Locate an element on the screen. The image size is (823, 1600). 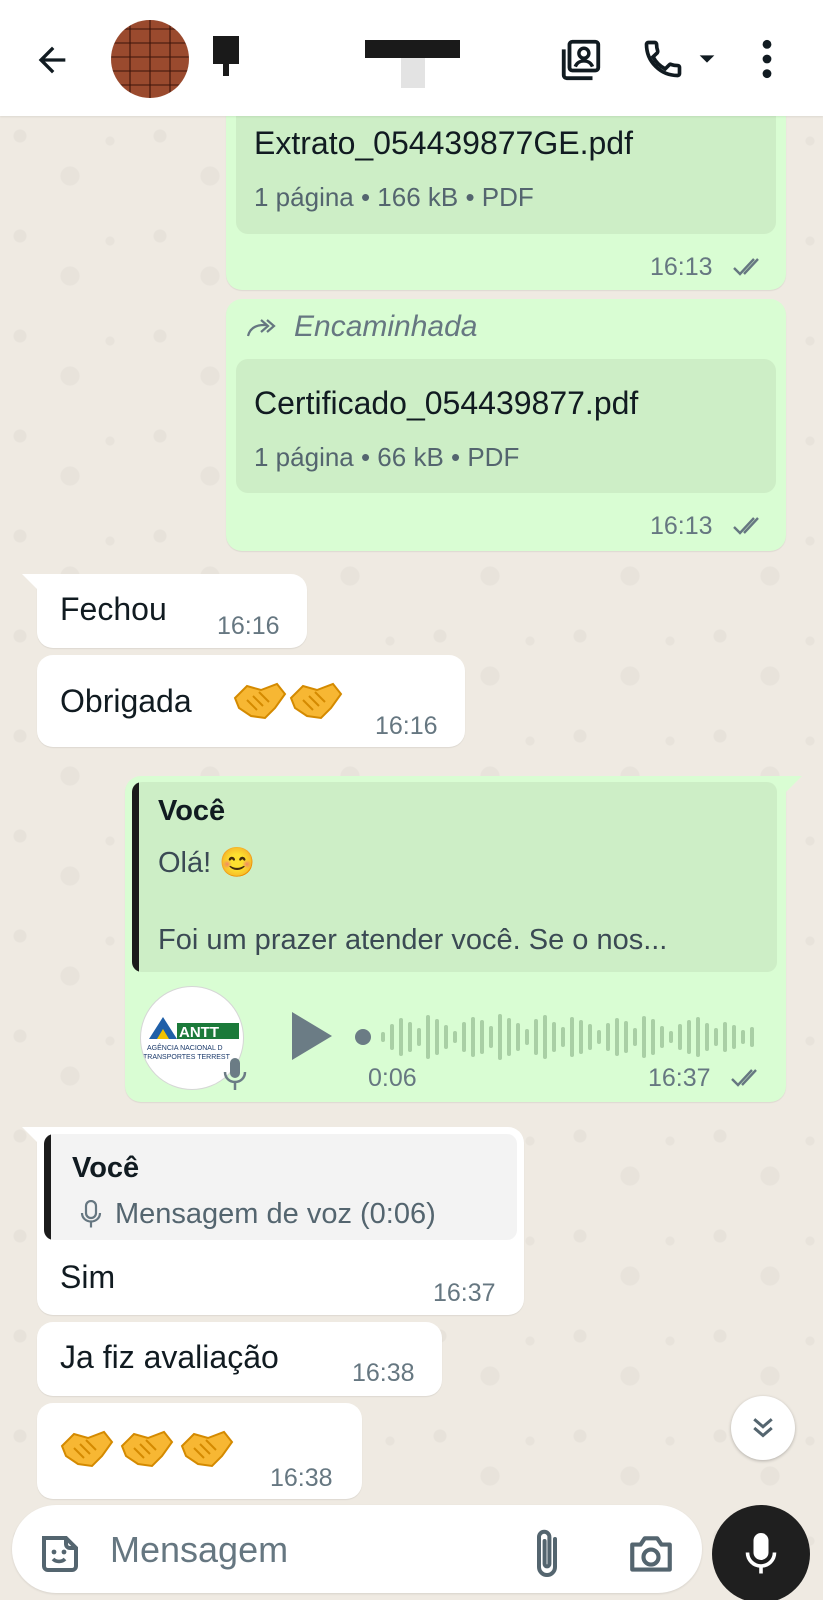
chat-header is located at coordinates (411, 58).